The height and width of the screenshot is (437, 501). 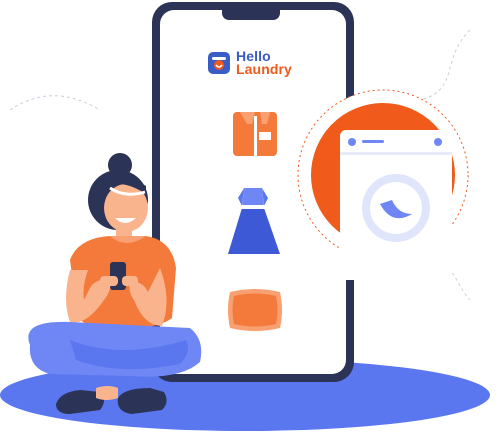 I want to click on pillow-icon, so click(x=255, y=310).